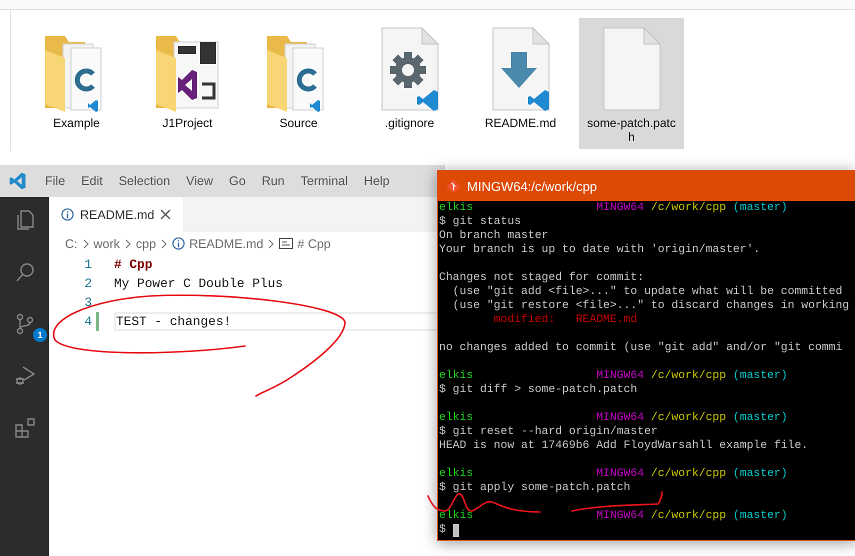 Image resolution: width=855 pixels, height=556 pixels. I want to click on breadcrumb-item: work, so click(107, 243).